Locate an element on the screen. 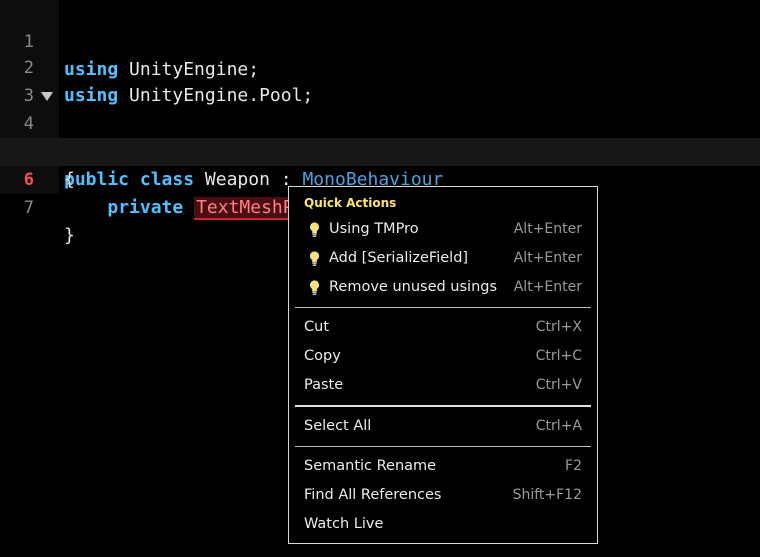 This screenshot has height=557, width=760. menu-item-shortcut: Ctrl+V is located at coordinates (558, 385).